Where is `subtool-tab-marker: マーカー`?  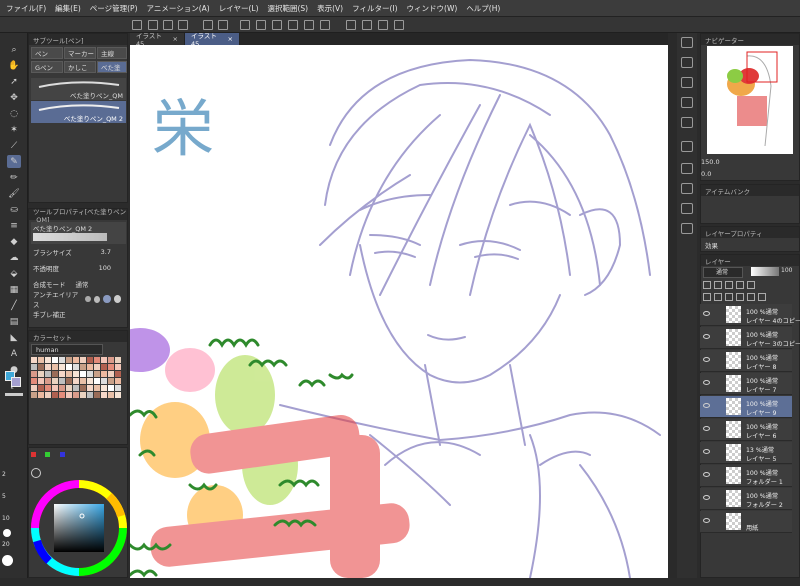
subtool-tab-marker: マーカー is located at coordinates (80, 53).